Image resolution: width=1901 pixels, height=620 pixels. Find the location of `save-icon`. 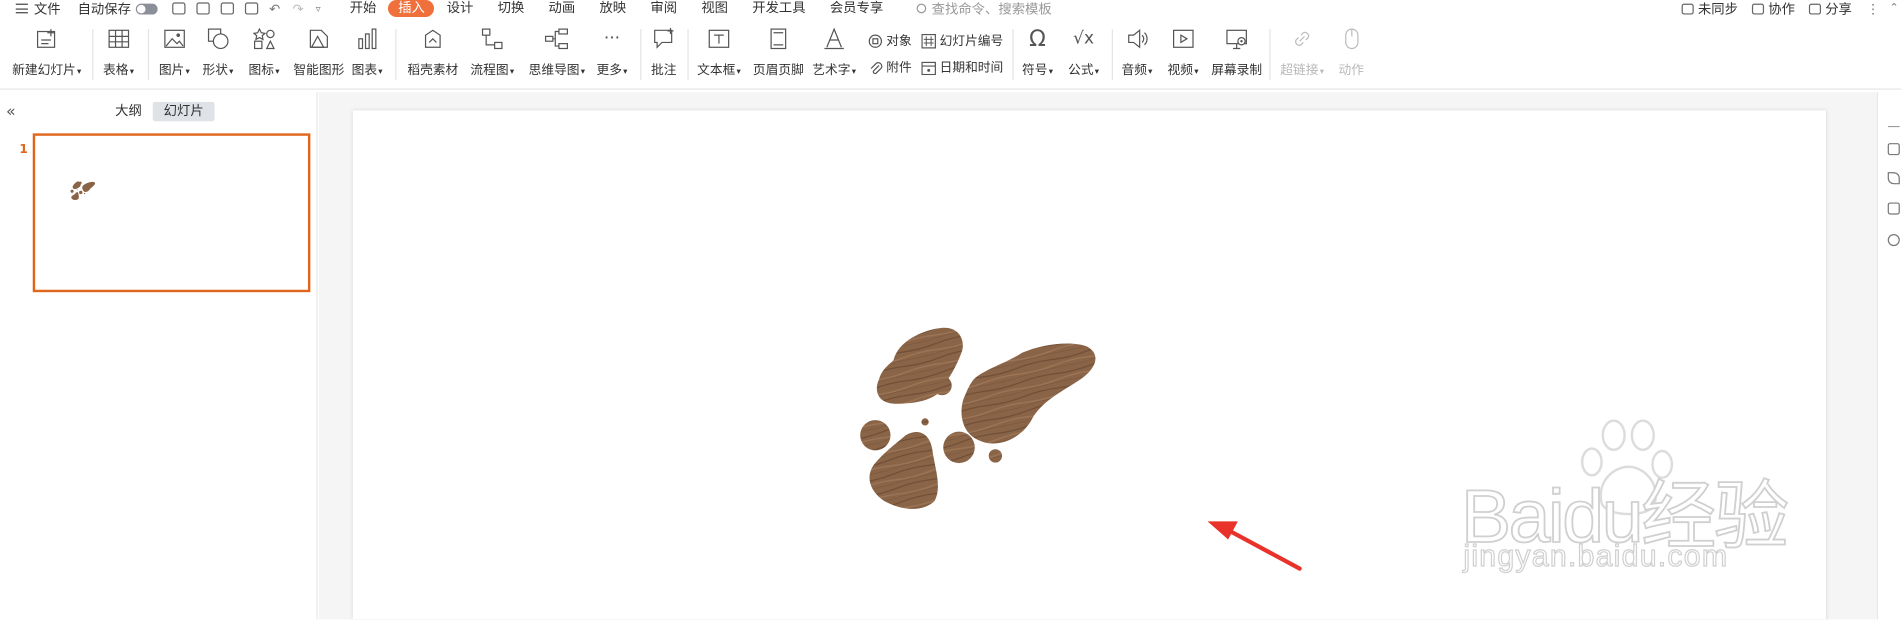

save-icon is located at coordinates (179, 8).